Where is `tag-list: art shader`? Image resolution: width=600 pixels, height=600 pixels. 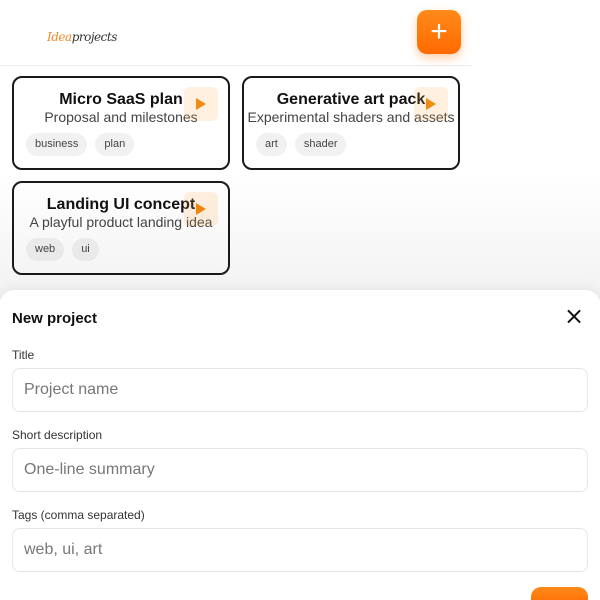
tag-list: art shader is located at coordinates (301, 144).